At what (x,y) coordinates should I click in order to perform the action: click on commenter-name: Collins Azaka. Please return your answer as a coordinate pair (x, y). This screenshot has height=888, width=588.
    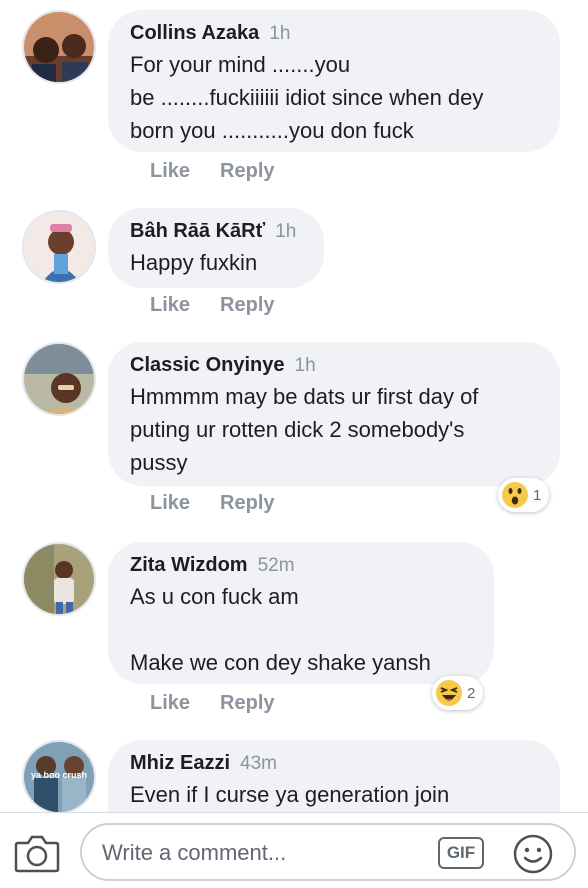
    Looking at the image, I should click on (194, 33).